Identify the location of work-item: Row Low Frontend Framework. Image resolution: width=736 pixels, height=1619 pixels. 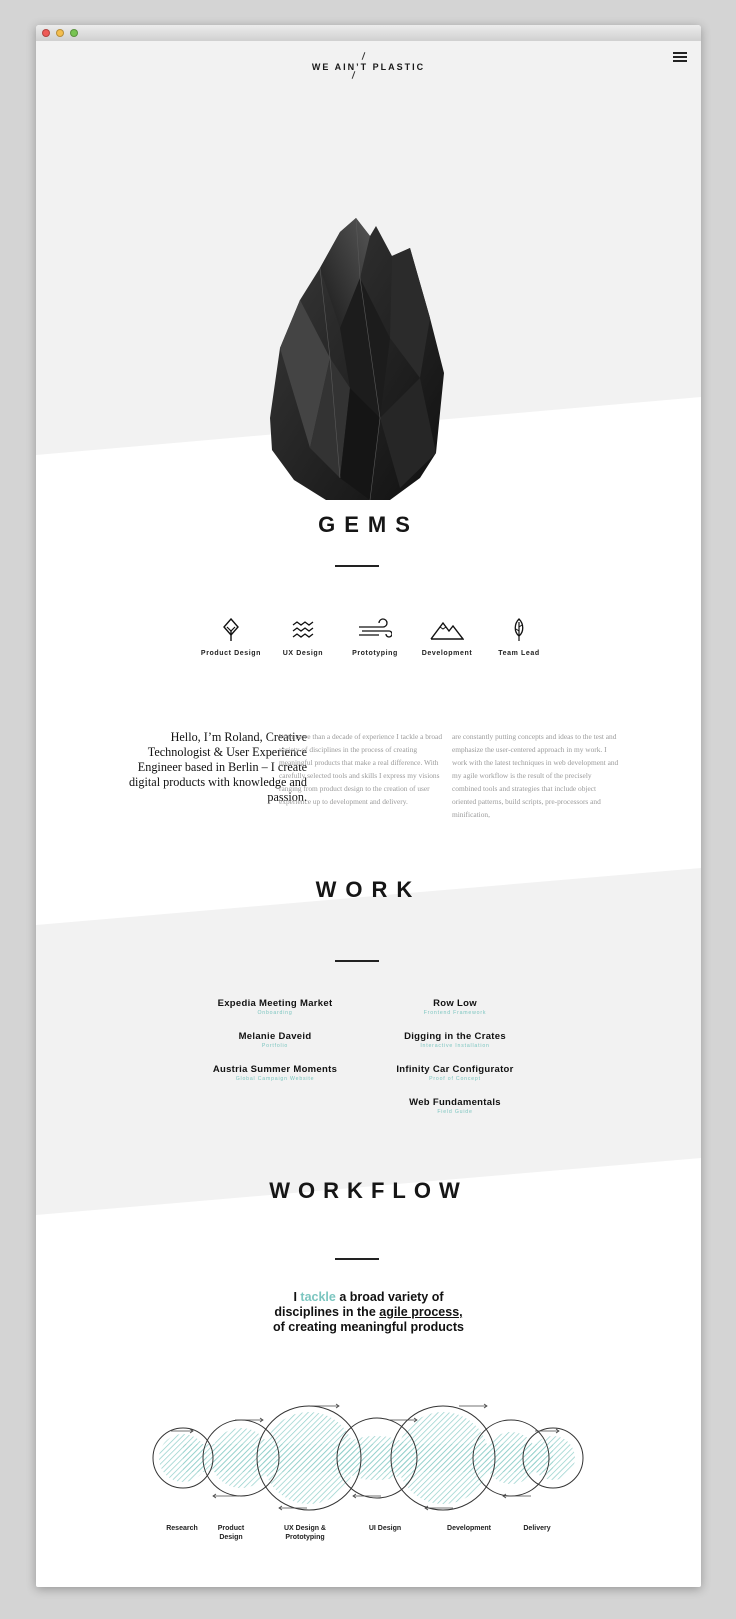
(455, 1007).